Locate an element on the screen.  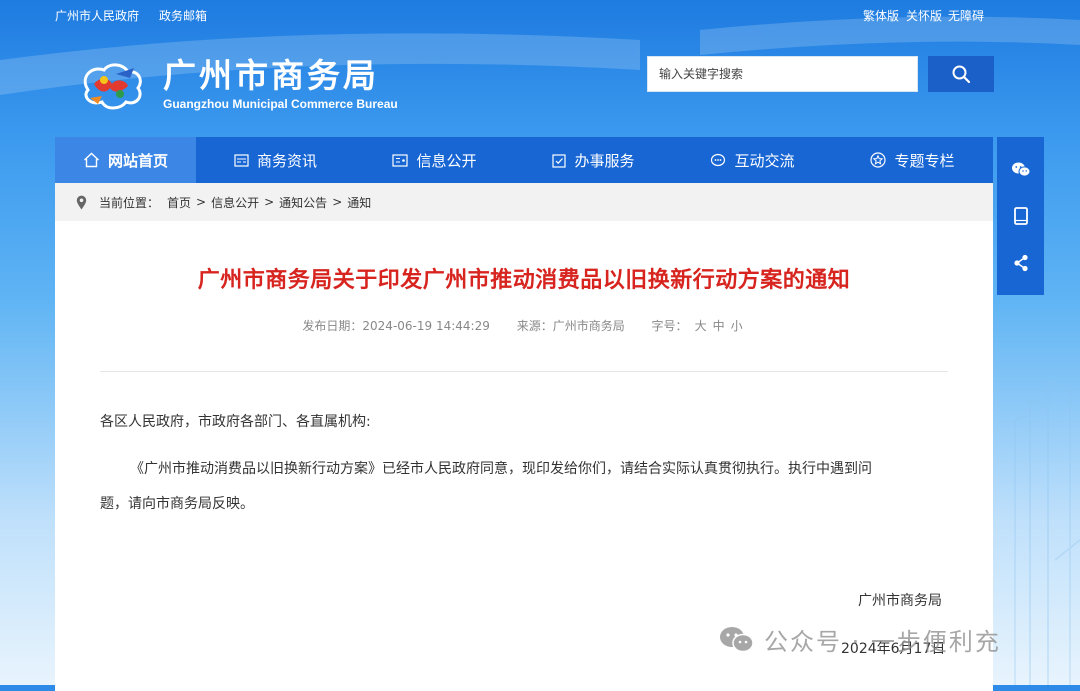
mobile-version-button is located at coordinates (1020, 216).